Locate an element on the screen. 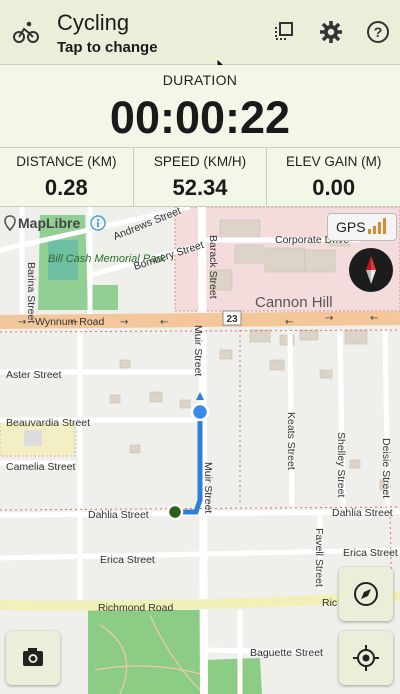  info-icon is located at coordinates (98, 223).